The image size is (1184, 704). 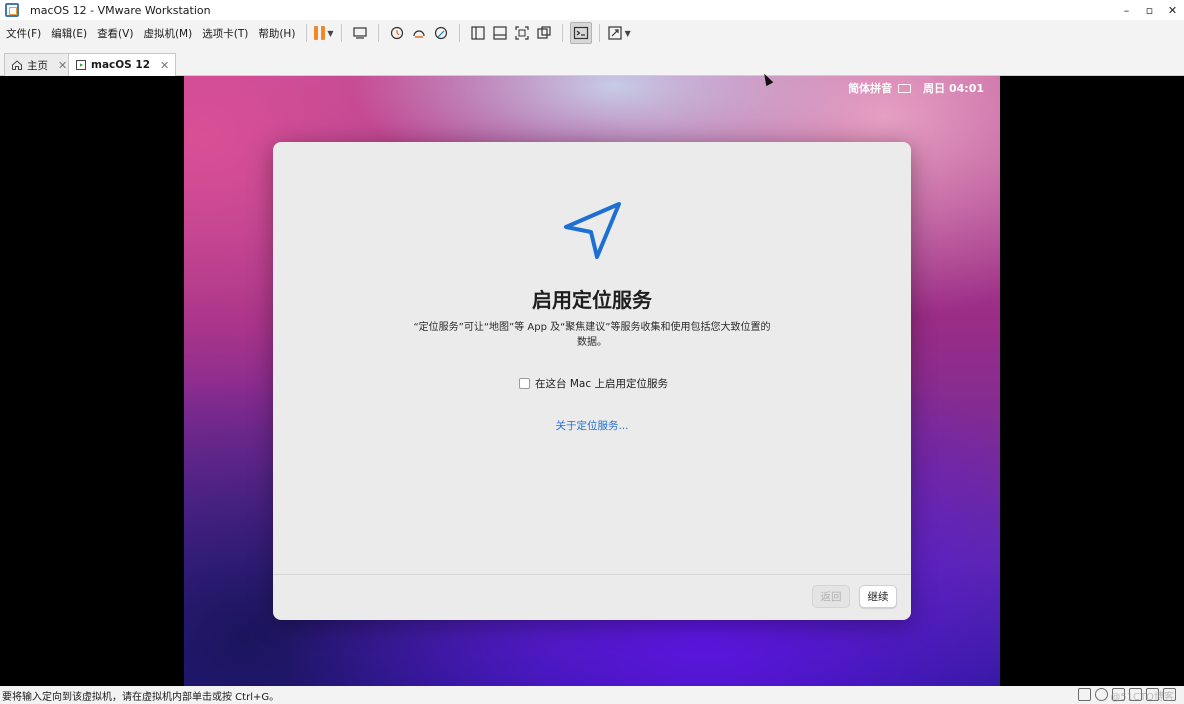 I want to click on enable-location-option: 在这台 Mac 上启用定位服务, so click(x=593, y=383).